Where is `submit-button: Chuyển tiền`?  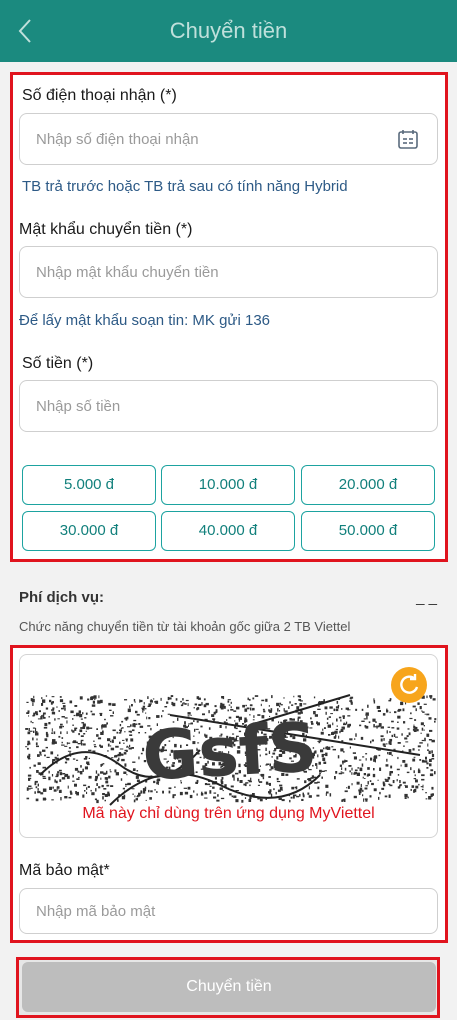
submit-button: Chuyển tiền is located at coordinates (229, 987).